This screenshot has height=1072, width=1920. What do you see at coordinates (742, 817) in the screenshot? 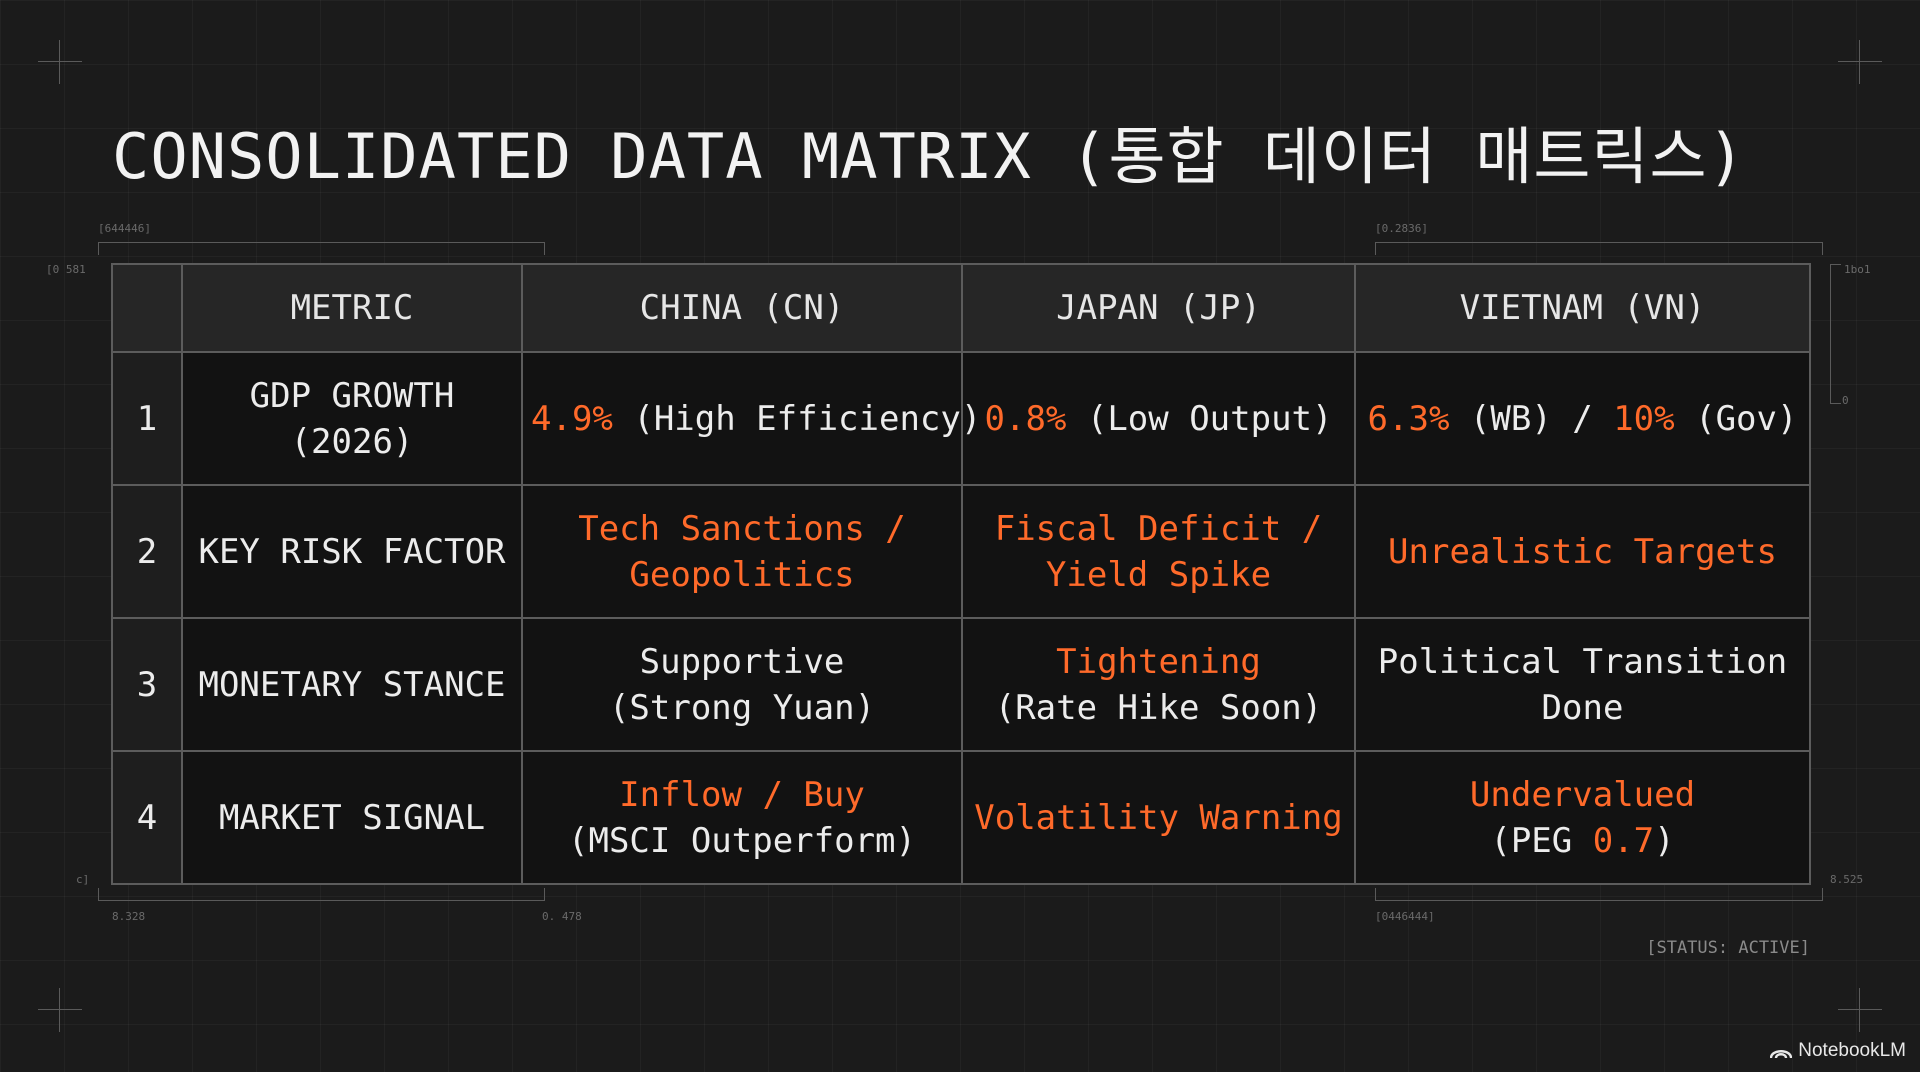
I see `cell-china: Inflow / Buy (MSCI Outperform)` at bounding box center [742, 817].